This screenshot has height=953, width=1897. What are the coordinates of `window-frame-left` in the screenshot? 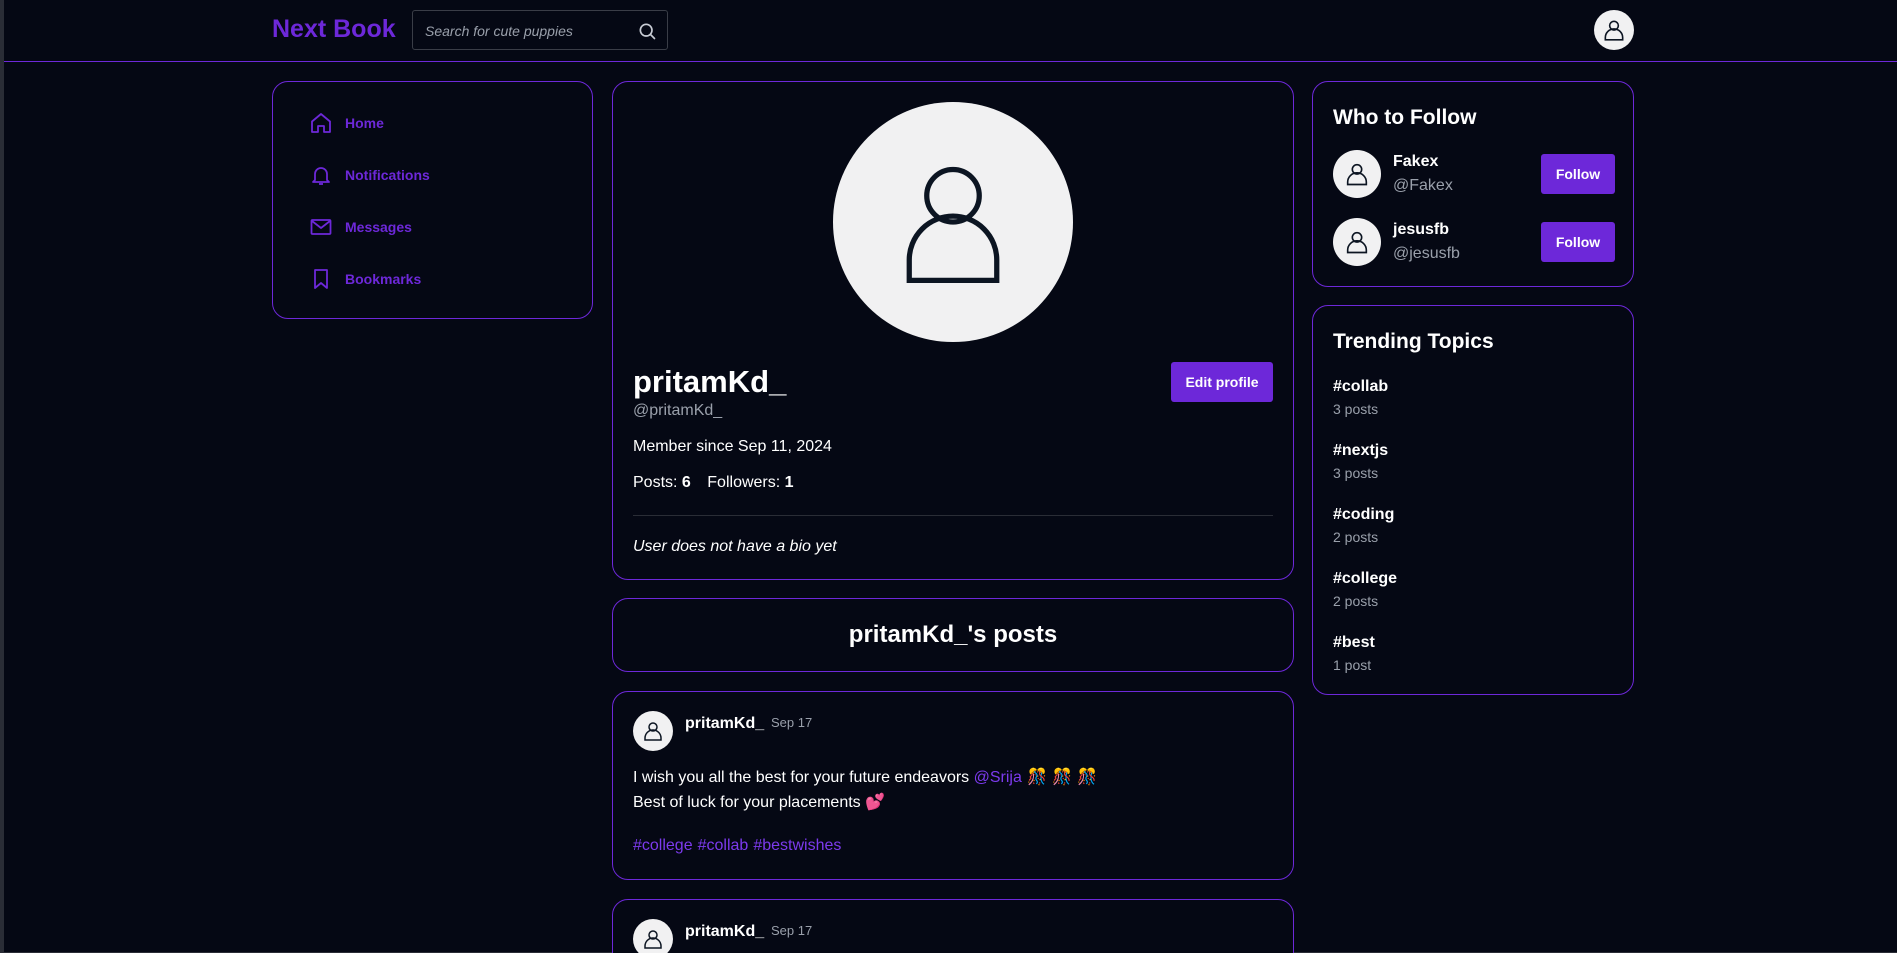 It's located at (2, 476).